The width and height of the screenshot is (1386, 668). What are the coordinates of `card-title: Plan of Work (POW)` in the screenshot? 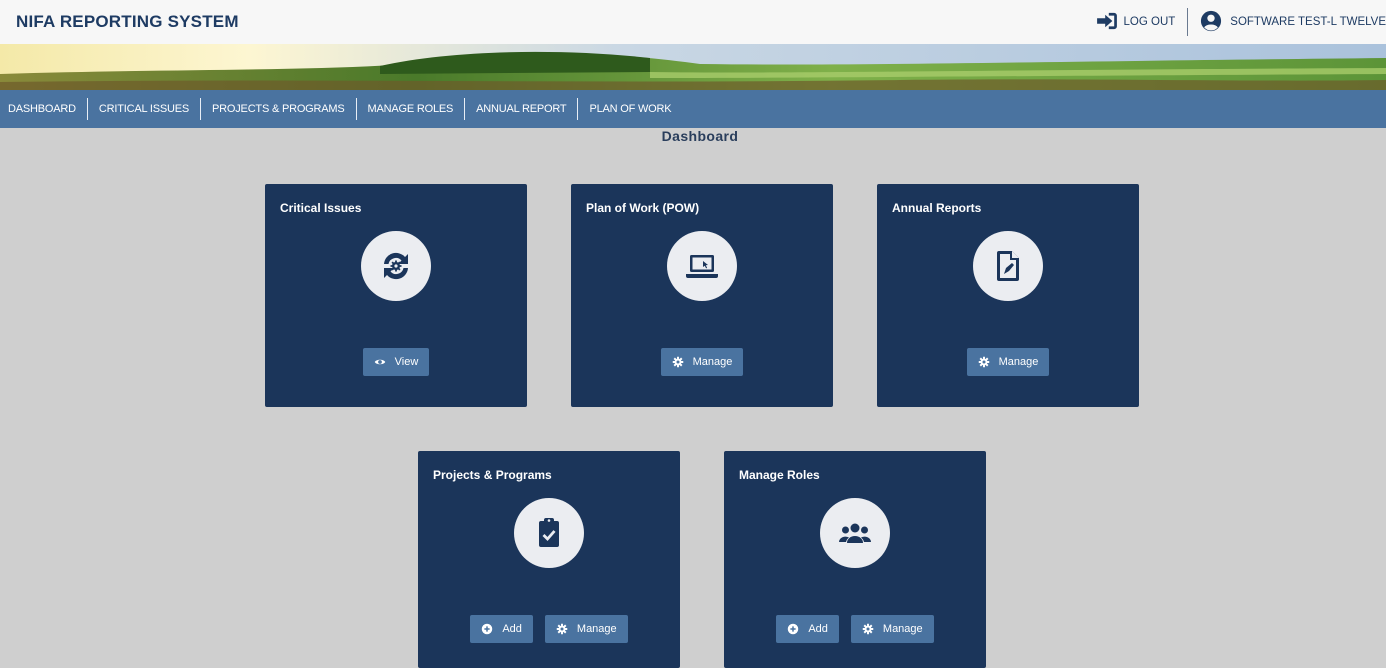 It's located at (643, 208).